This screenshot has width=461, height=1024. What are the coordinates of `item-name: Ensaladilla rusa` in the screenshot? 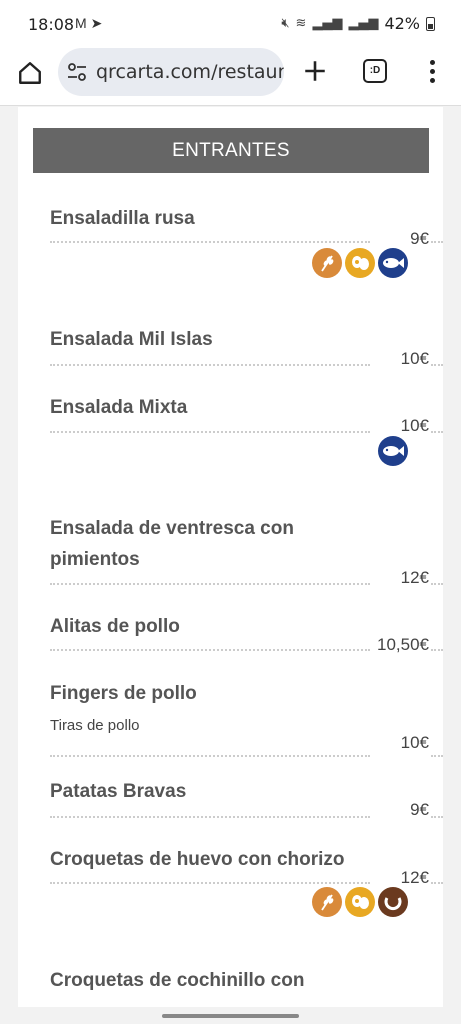 It's located at (122, 218).